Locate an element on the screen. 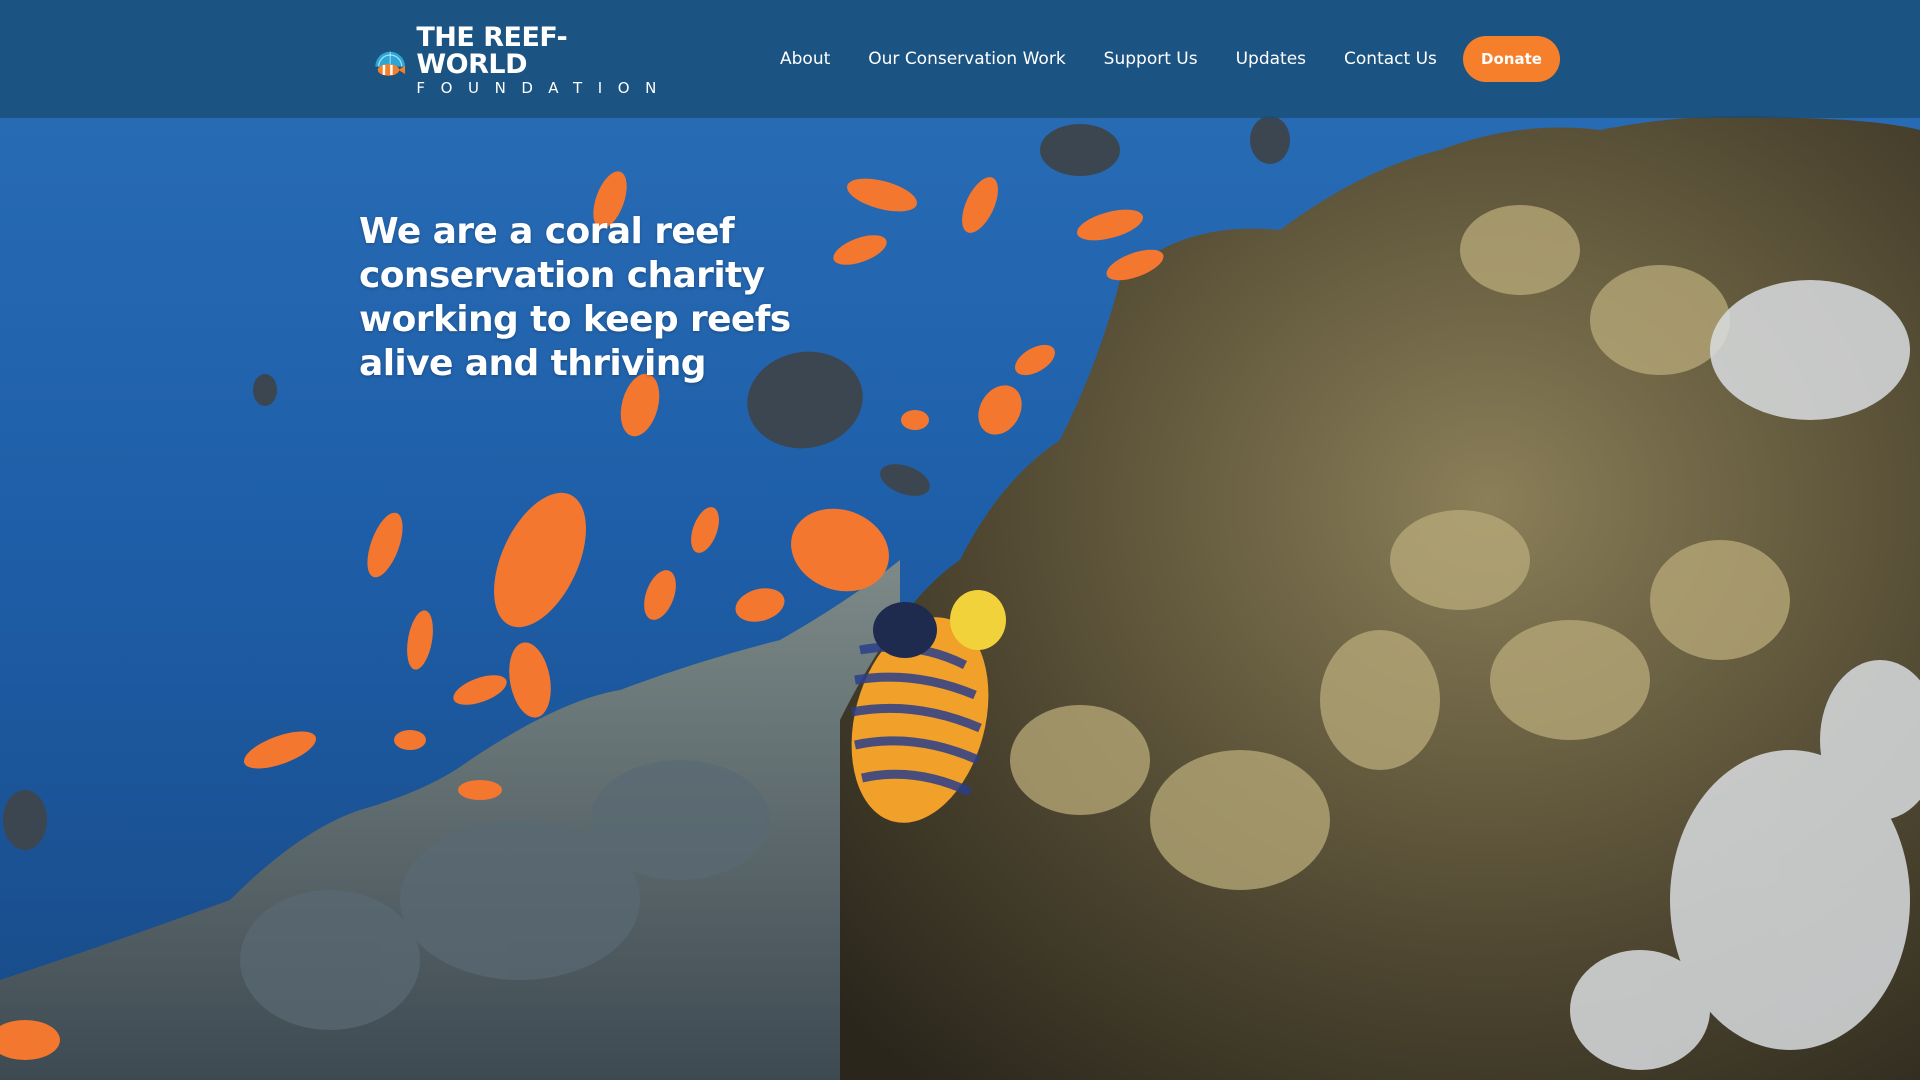 The height and width of the screenshot is (1080, 1920). logo-subtitle: FOUNDATION is located at coordinates (544, 88).